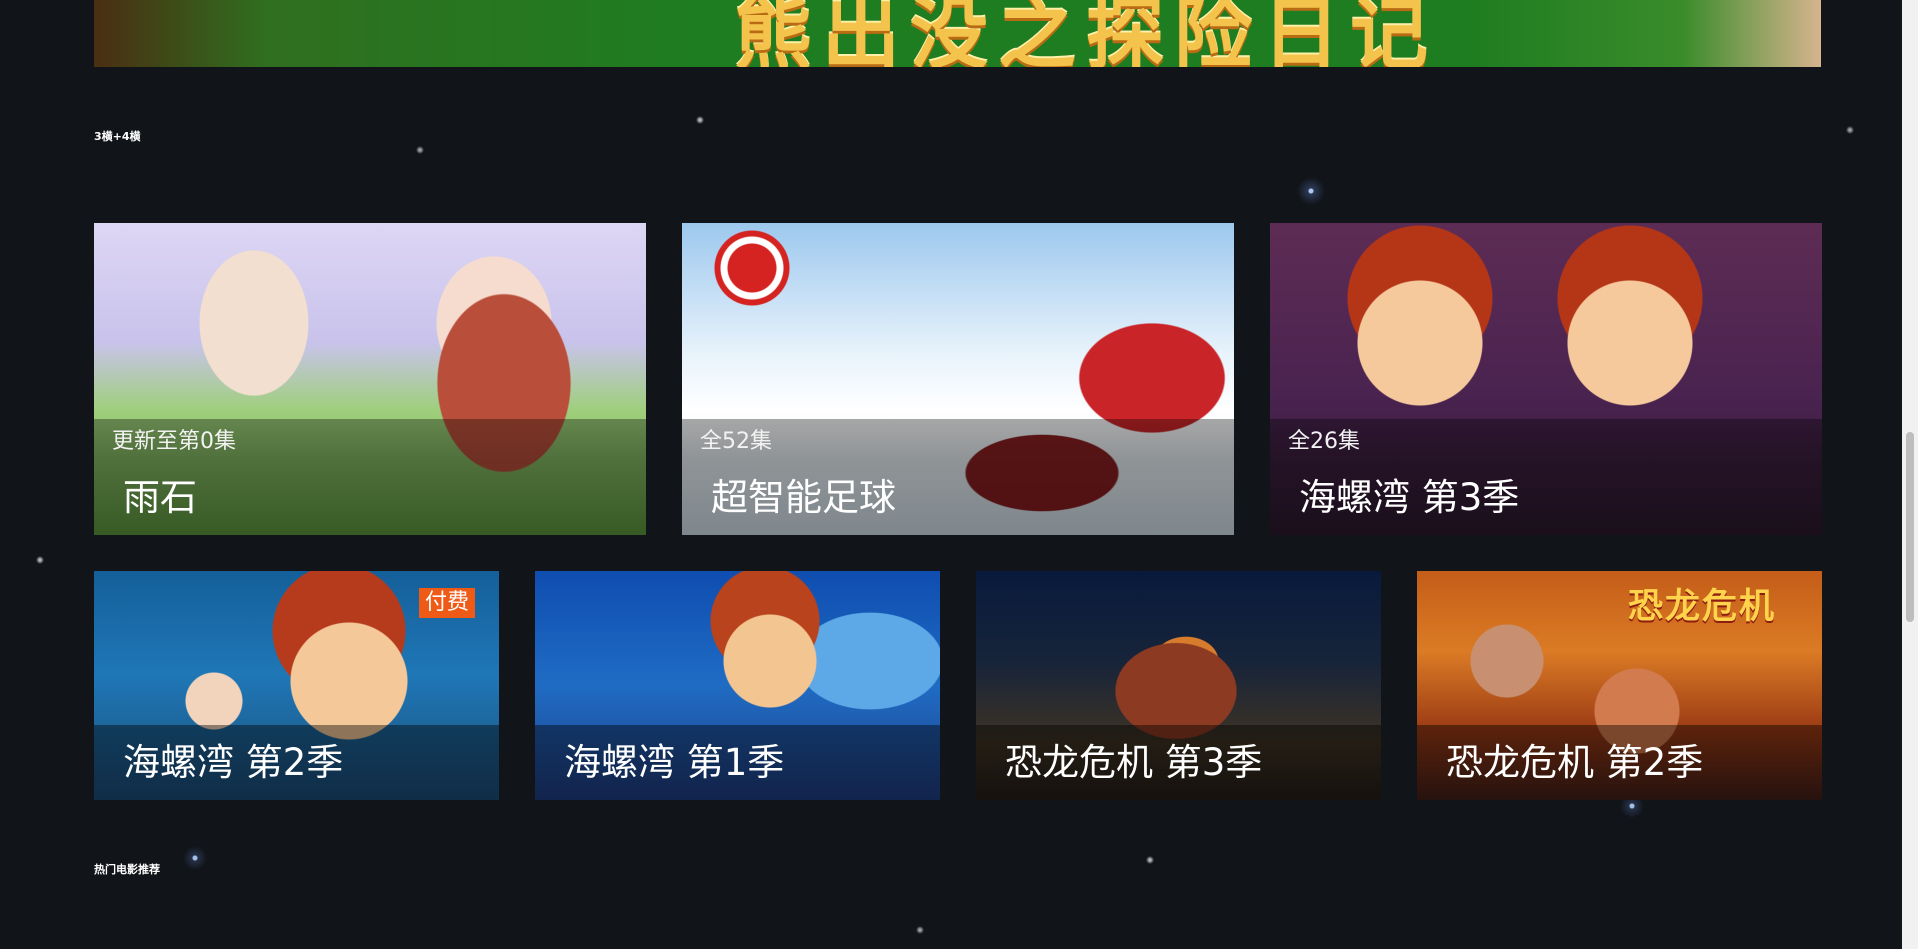 This screenshot has width=1918, height=949. What do you see at coordinates (446, 603) in the screenshot?
I see `paid-badge: 付费` at bounding box center [446, 603].